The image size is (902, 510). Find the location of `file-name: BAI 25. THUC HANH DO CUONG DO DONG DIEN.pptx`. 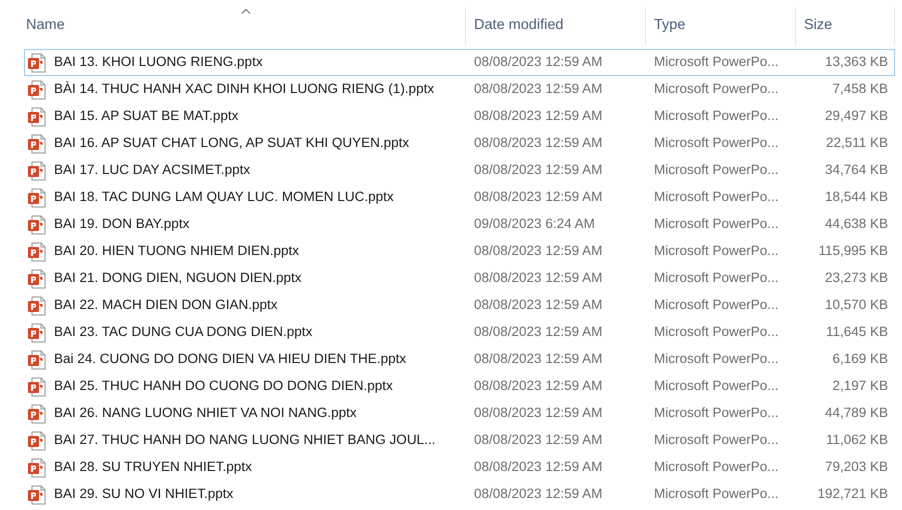

file-name: BAI 25. THUC HANH DO CUONG DO DONG DIEN.pptx is located at coordinates (223, 386).